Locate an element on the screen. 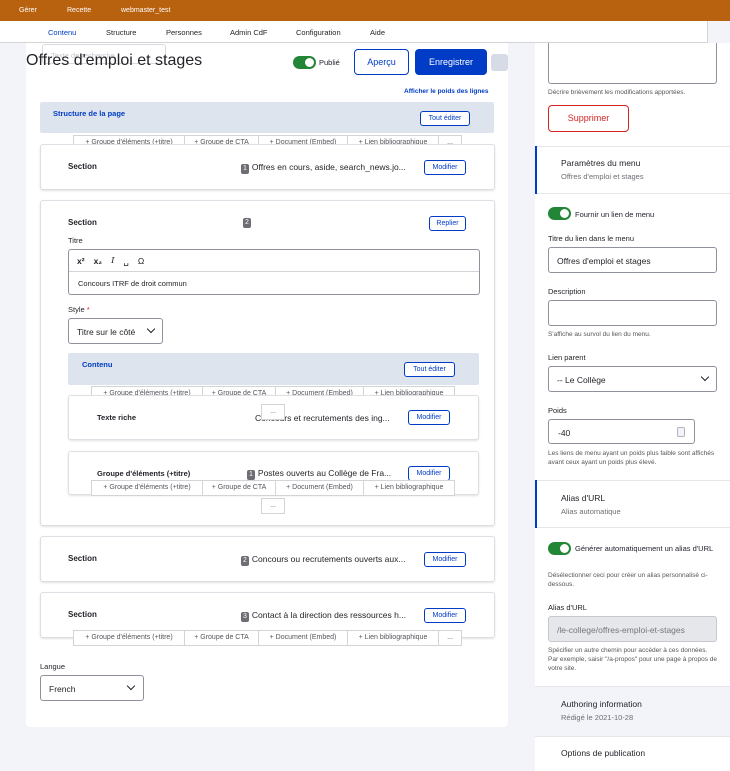  superscript-button: x² is located at coordinates (81, 261).